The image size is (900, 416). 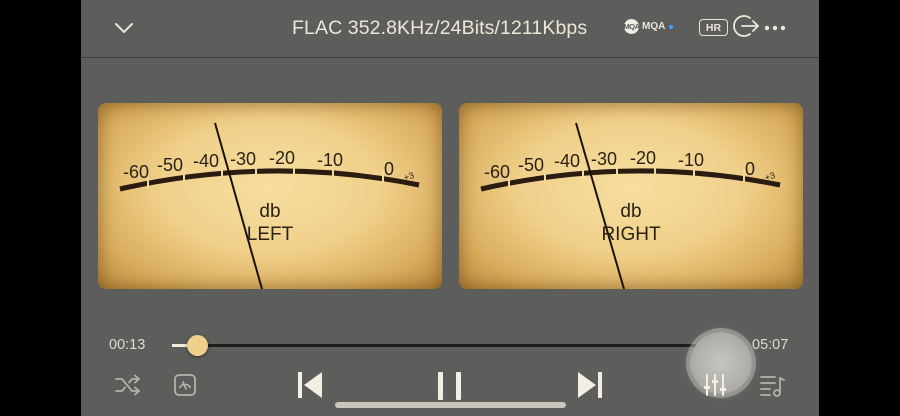 I want to click on vu-meter-left-scale: -60 -50 -40 -30 -20 -10 0 +3, so click(x=269, y=205).